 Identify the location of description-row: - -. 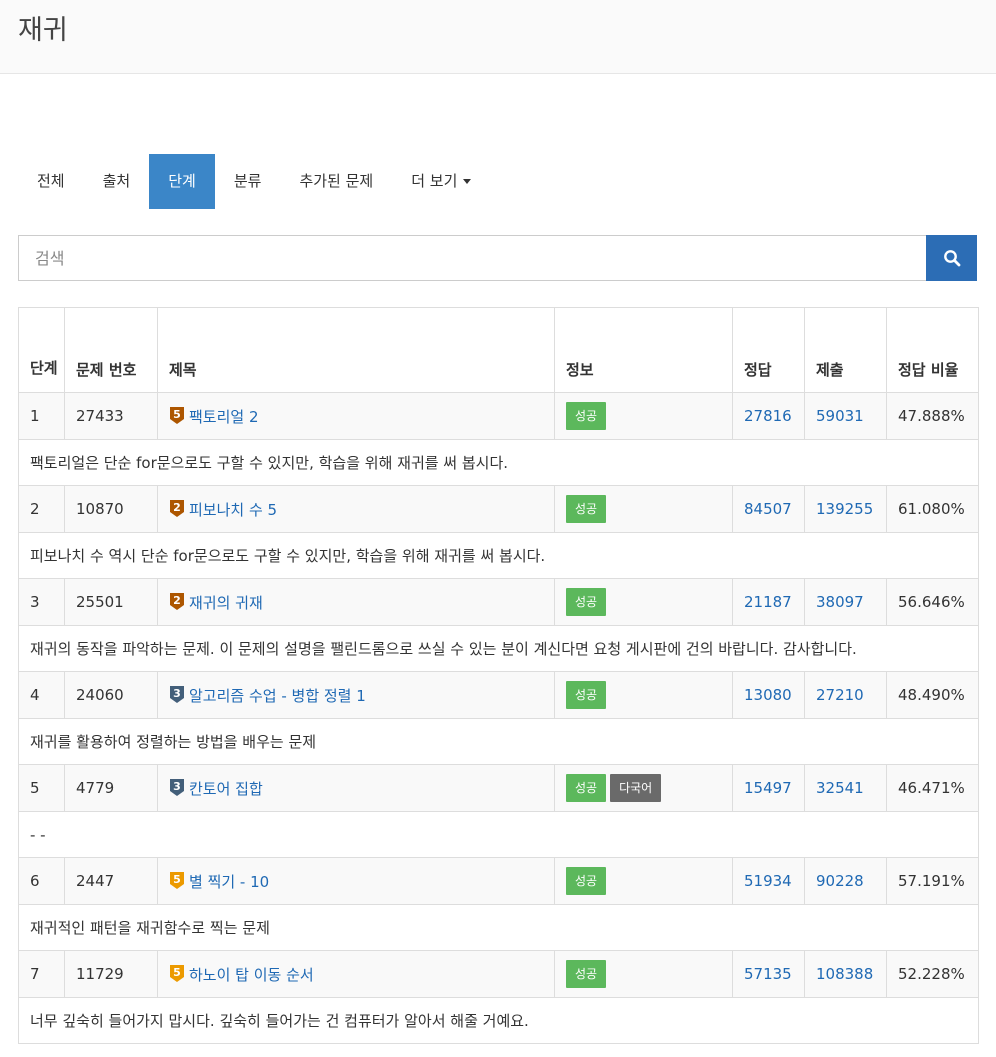
(498, 834).